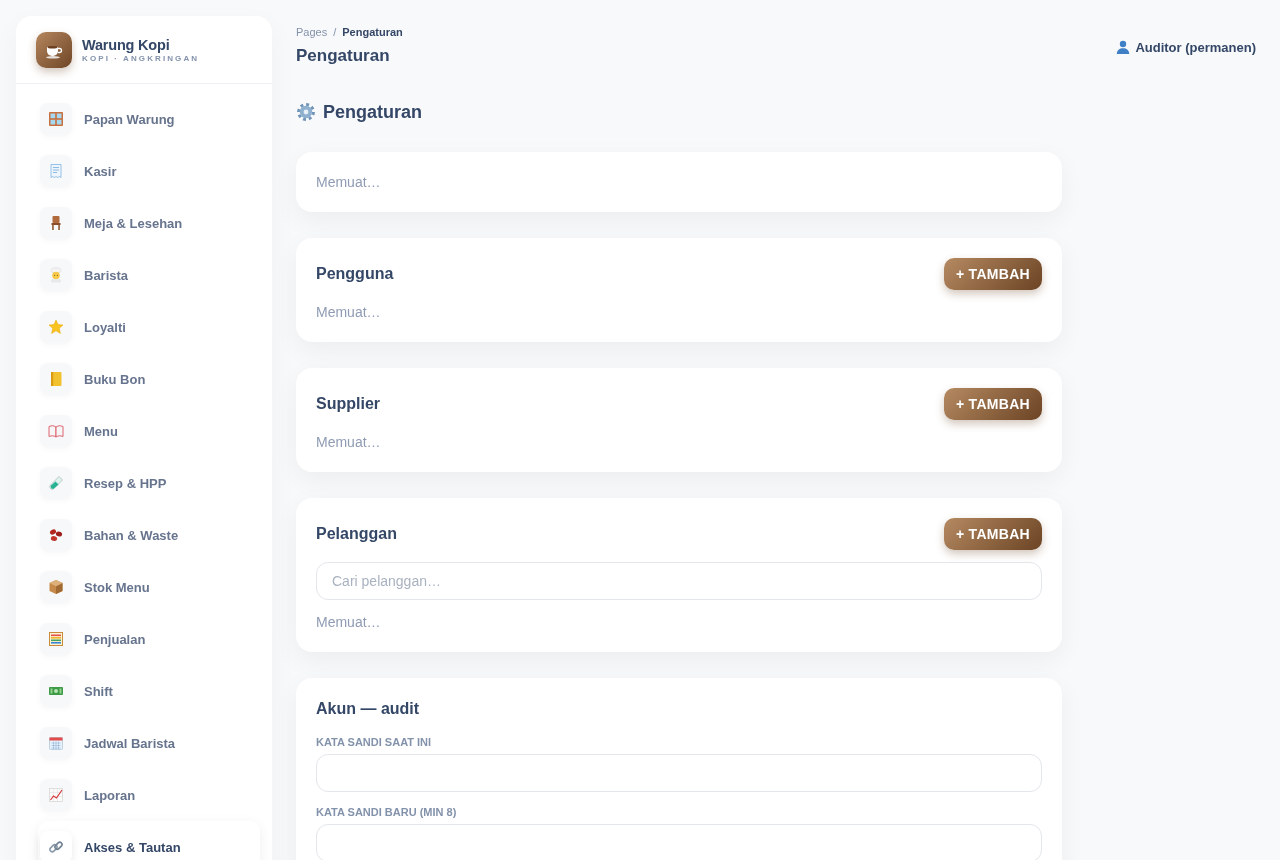 The image size is (1280, 860). What do you see at coordinates (149, 327) in the screenshot?
I see `sidebar-item: Loyalti` at bounding box center [149, 327].